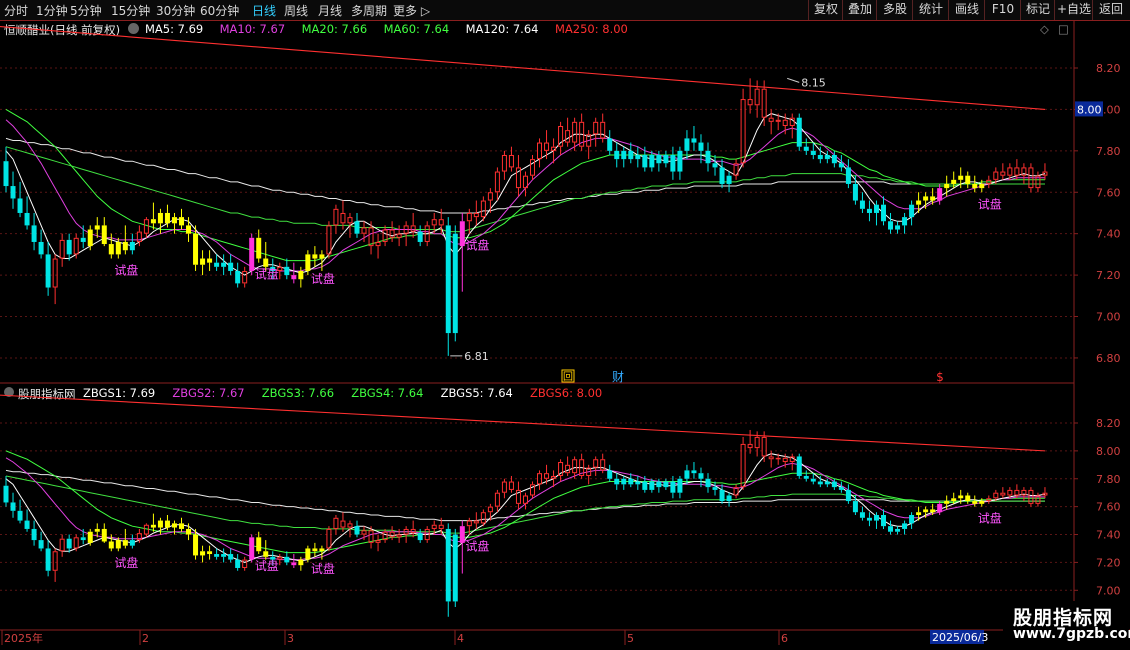 This screenshot has width=1130, height=650. What do you see at coordinates (1108, 423) in the screenshot?
I see `y-tick-label: 8.20` at bounding box center [1108, 423].